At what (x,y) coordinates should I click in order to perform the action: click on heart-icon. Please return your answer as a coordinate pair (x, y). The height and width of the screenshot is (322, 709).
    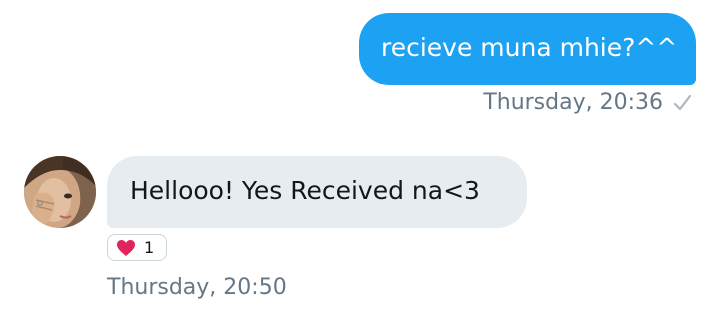
    Looking at the image, I should click on (126, 248).